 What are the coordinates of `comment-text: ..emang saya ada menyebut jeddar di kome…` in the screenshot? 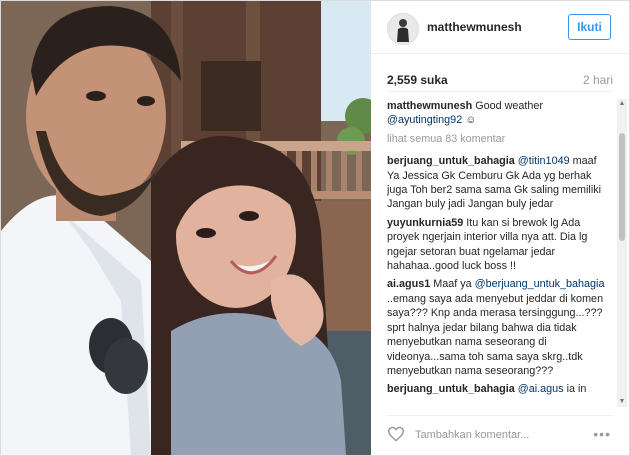 It's located at (495, 334).